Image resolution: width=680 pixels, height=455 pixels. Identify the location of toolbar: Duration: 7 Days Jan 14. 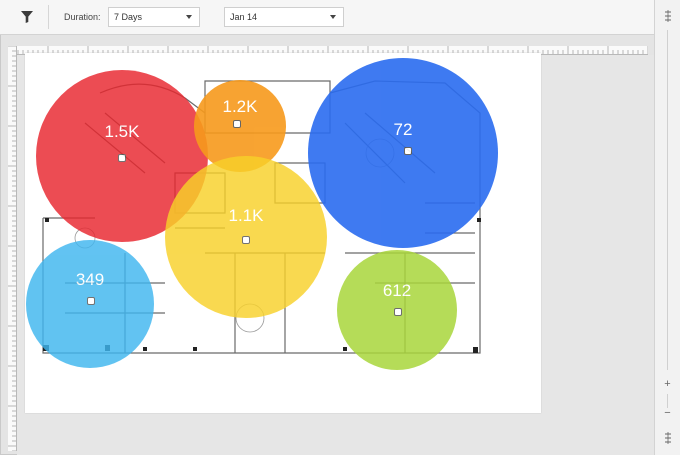
(327, 17).